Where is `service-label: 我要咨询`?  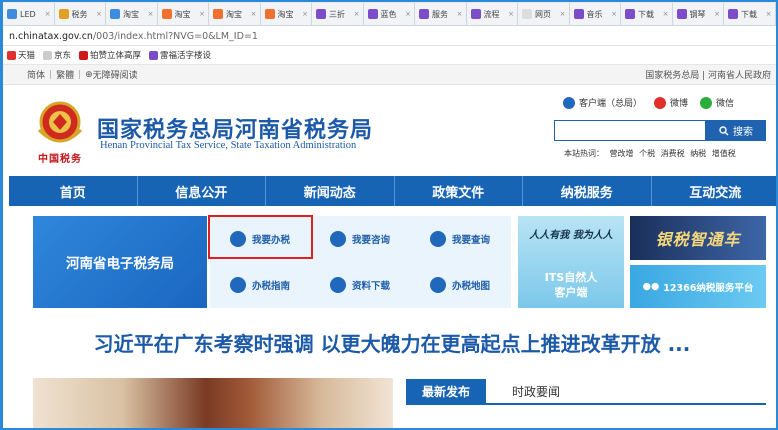 service-label: 我要咨询 is located at coordinates (370, 240).